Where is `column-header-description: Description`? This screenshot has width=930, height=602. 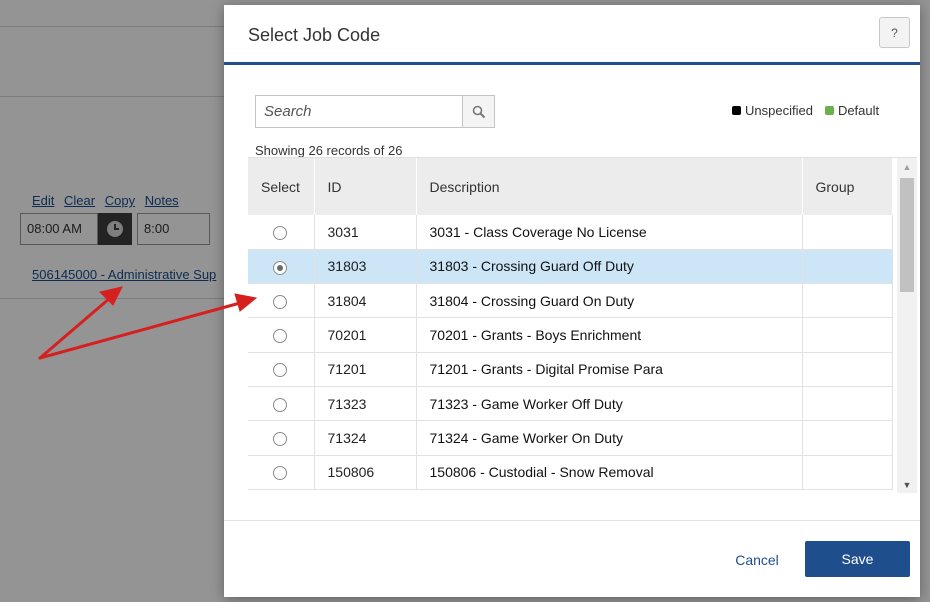
column-header-description: Description is located at coordinates (609, 186).